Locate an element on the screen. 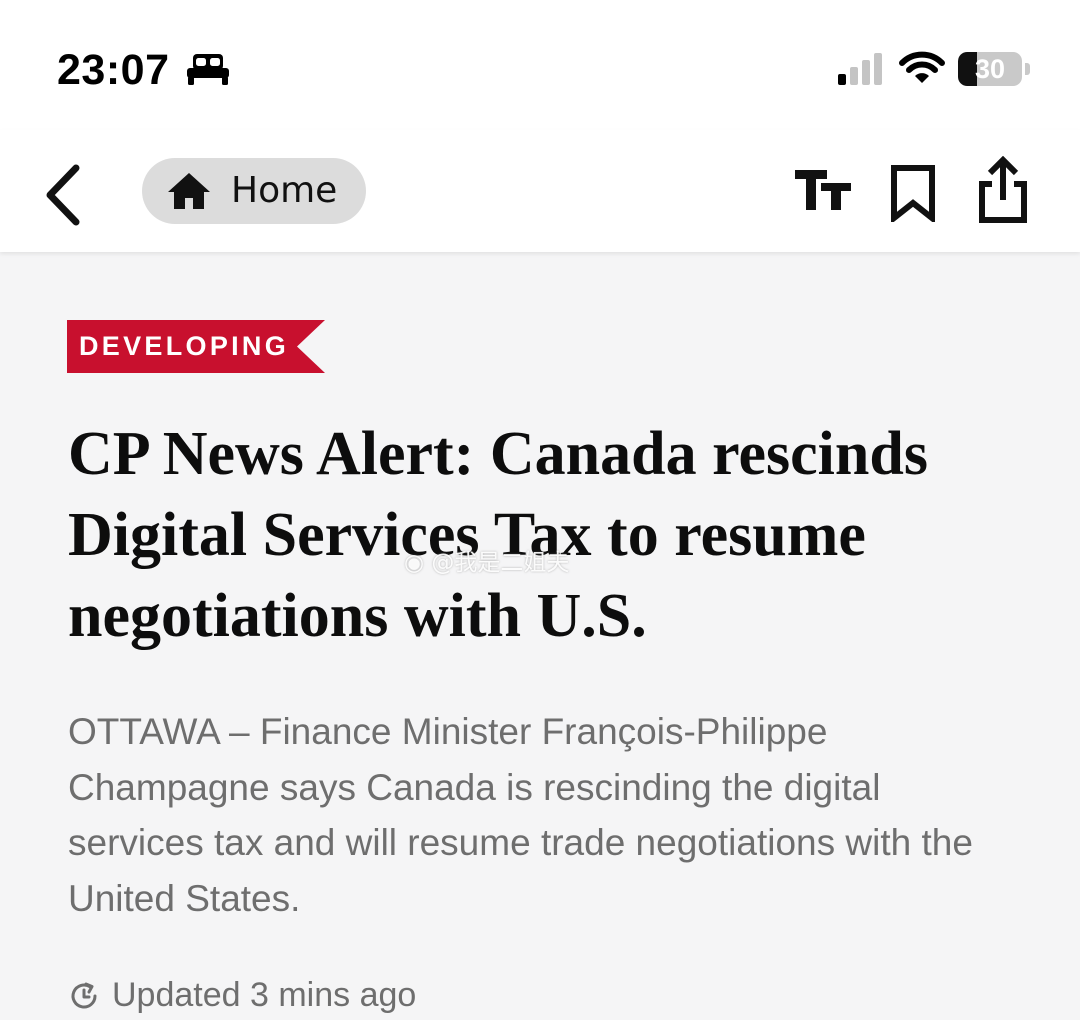  watermark: ◉ @我是二姐夫 is located at coordinates (486, 563).